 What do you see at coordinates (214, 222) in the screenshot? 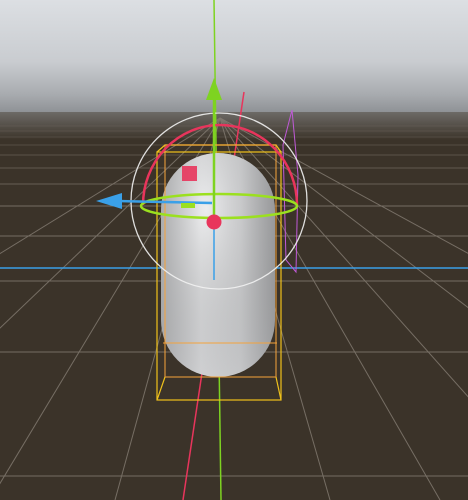
I see `pivot-center-handle` at bounding box center [214, 222].